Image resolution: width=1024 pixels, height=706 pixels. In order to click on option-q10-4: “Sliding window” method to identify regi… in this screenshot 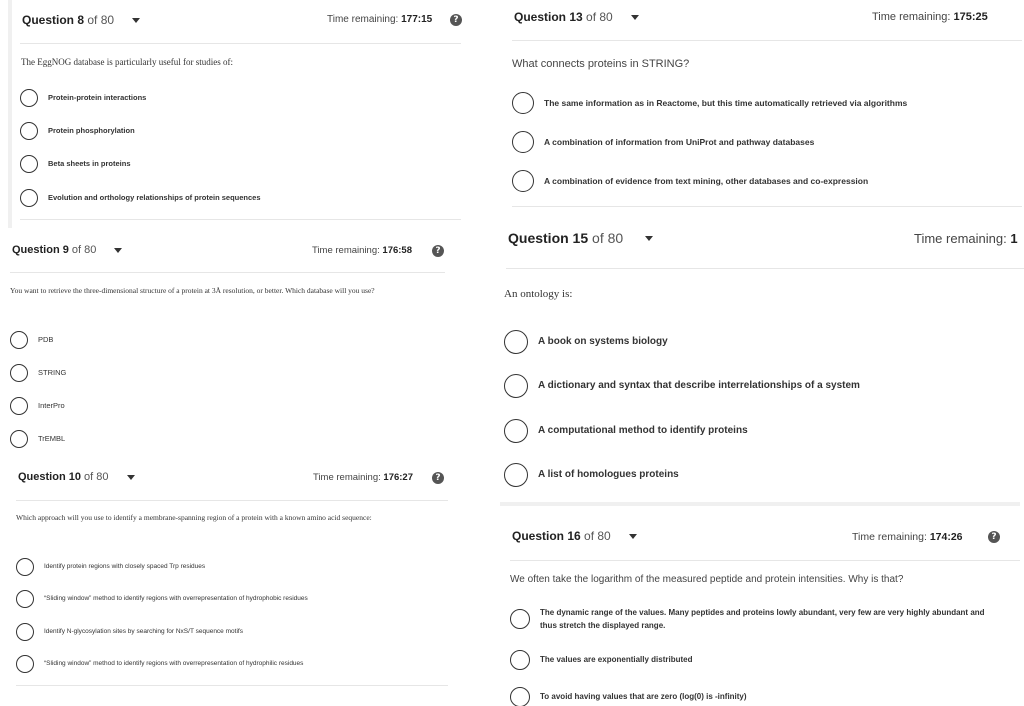, I will do `click(159, 664)`.